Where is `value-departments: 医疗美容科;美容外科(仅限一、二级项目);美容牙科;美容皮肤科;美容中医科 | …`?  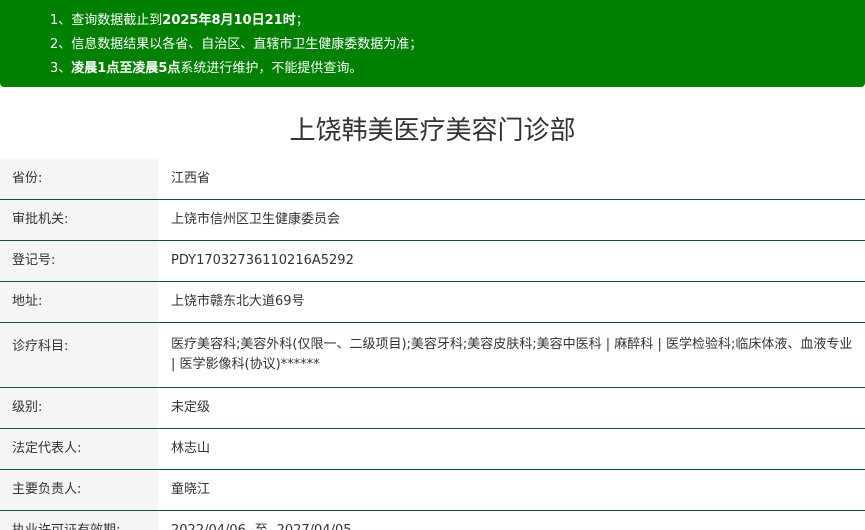
value-departments: 医疗美容科;美容外科(仅限一、二级项目);美容牙科;美容皮肤科;美容中医科 | … is located at coordinates (512, 354).